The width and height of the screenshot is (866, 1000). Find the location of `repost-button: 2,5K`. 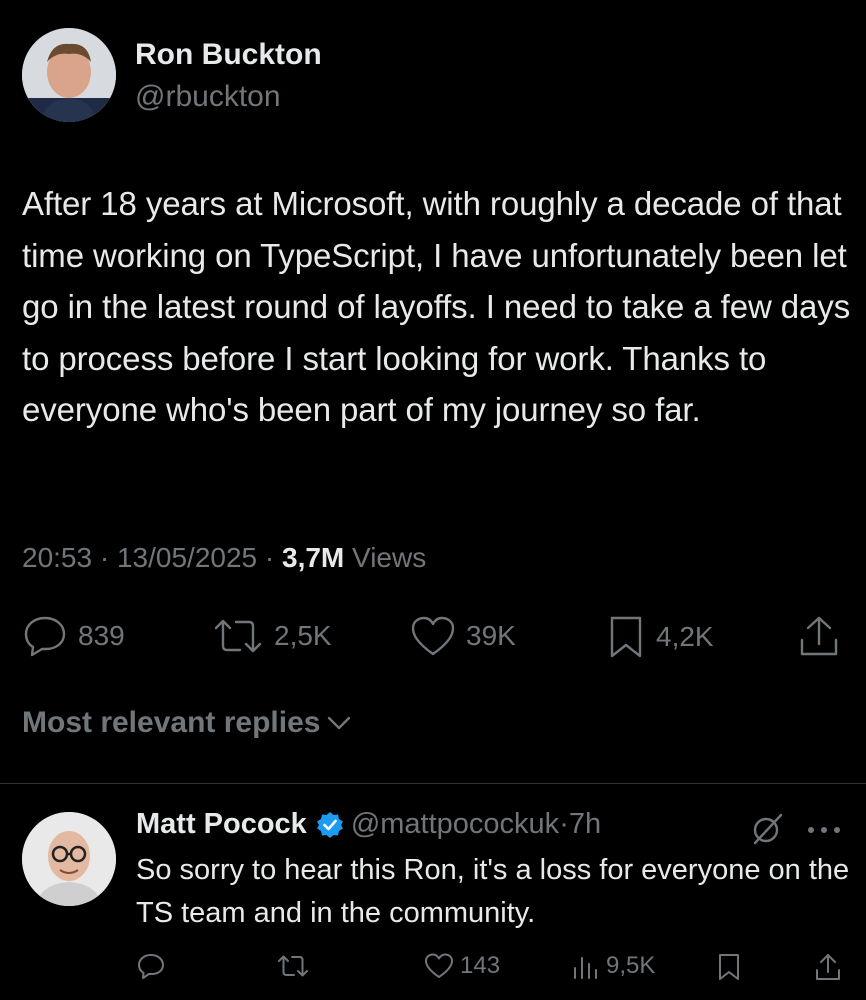

repost-button: 2,5K is located at coordinates (272, 636).